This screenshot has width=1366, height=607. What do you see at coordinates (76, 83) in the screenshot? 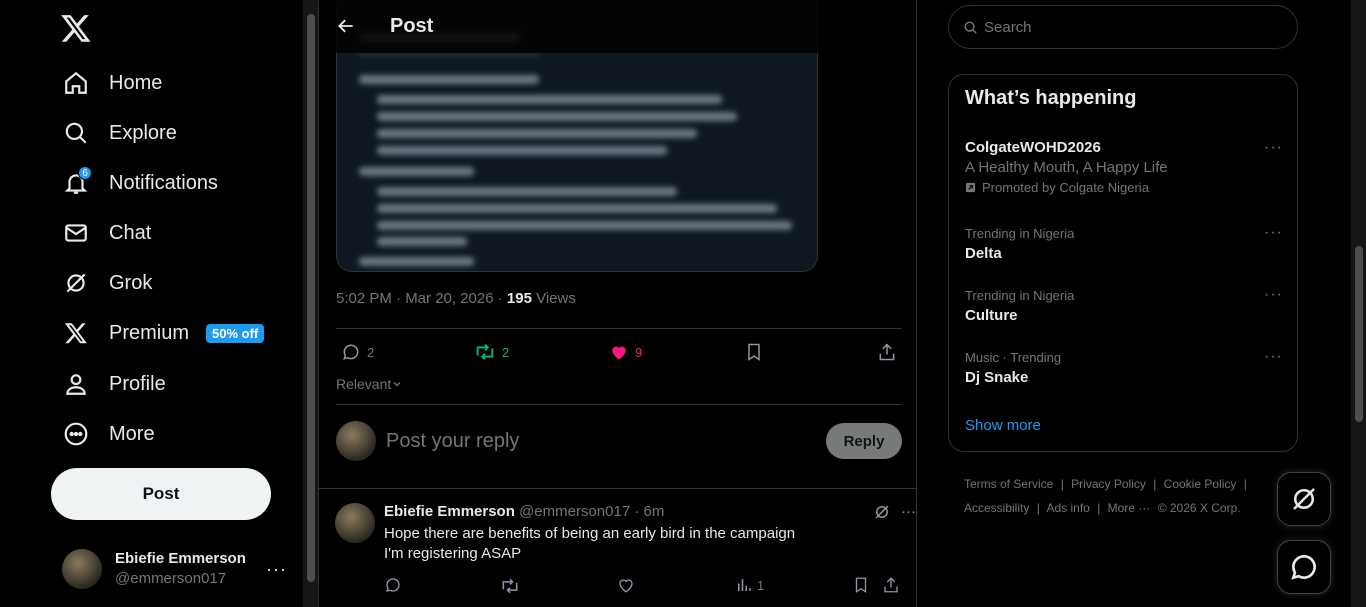
I see `home-icon` at bounding box center [76, 83].